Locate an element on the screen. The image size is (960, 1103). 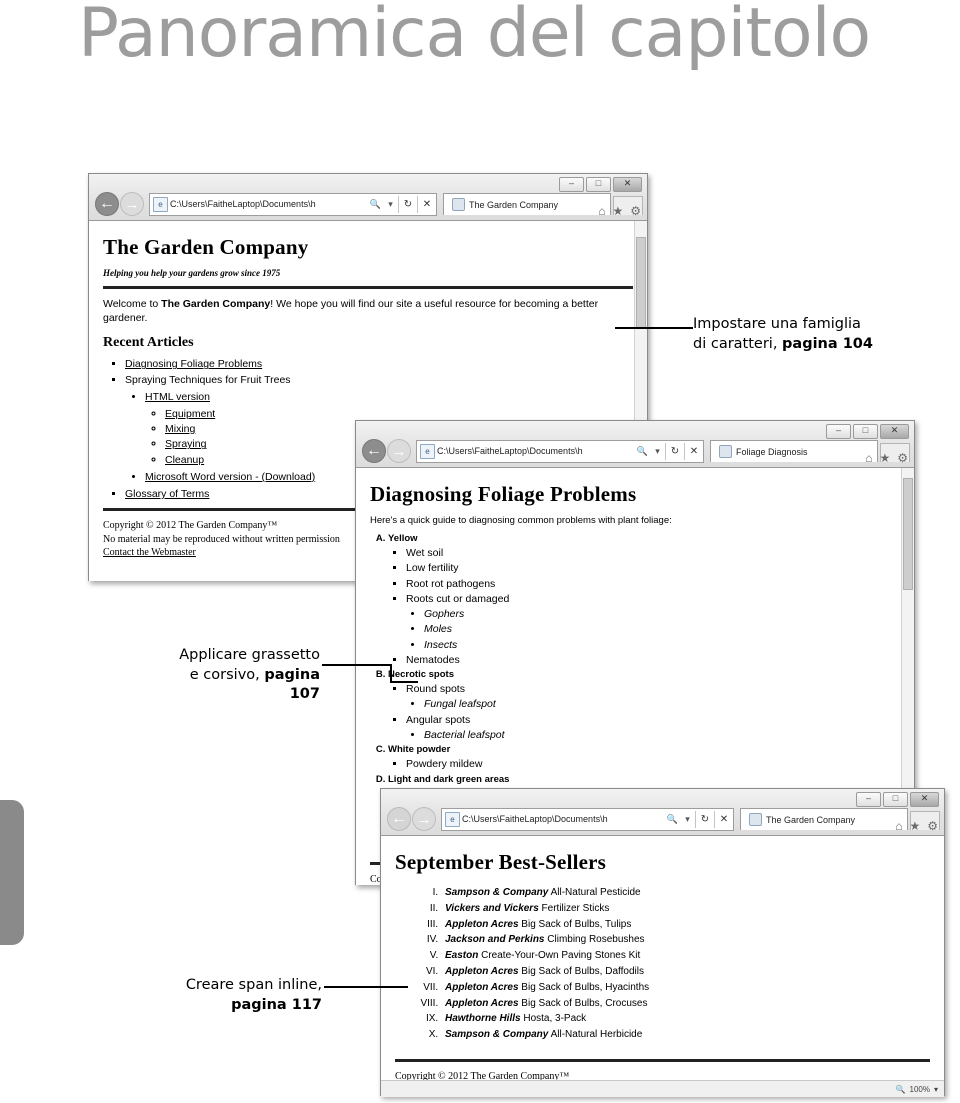
list-item: Nematodes is located at coordinates (653, 660).